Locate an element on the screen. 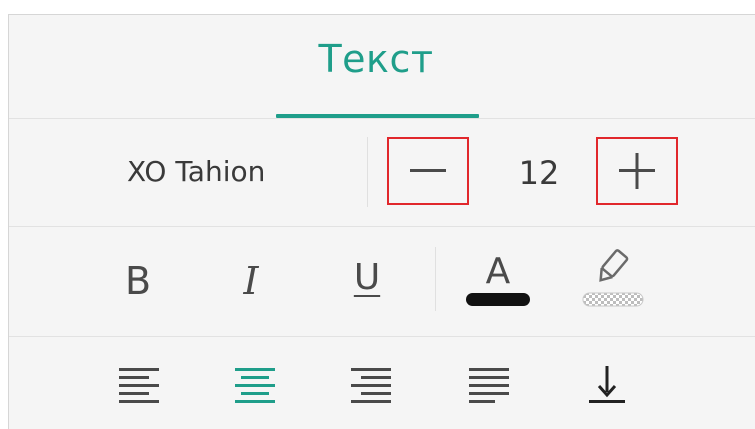 The width and height of the screenshot is (755, 429). align-justify-button is located at coordinates (489, 384).